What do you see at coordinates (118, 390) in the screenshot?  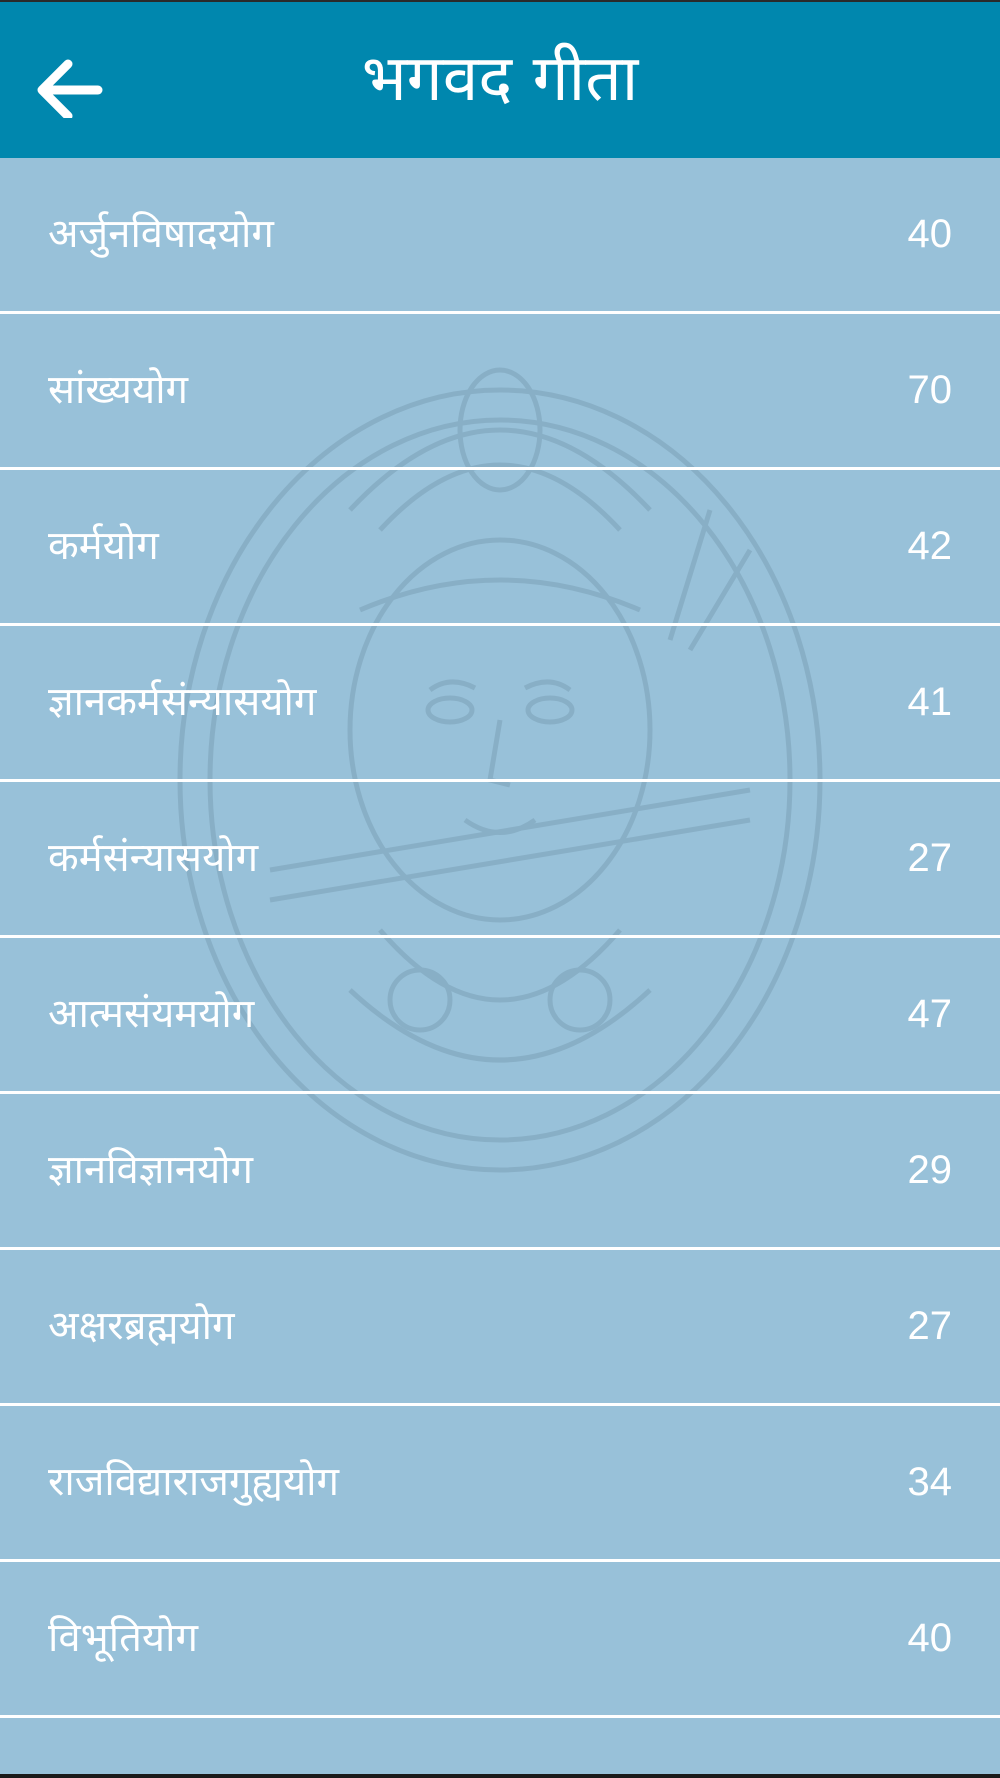 I see `chapter-name: सांख्ययोग` at bounding box center [118, 390].